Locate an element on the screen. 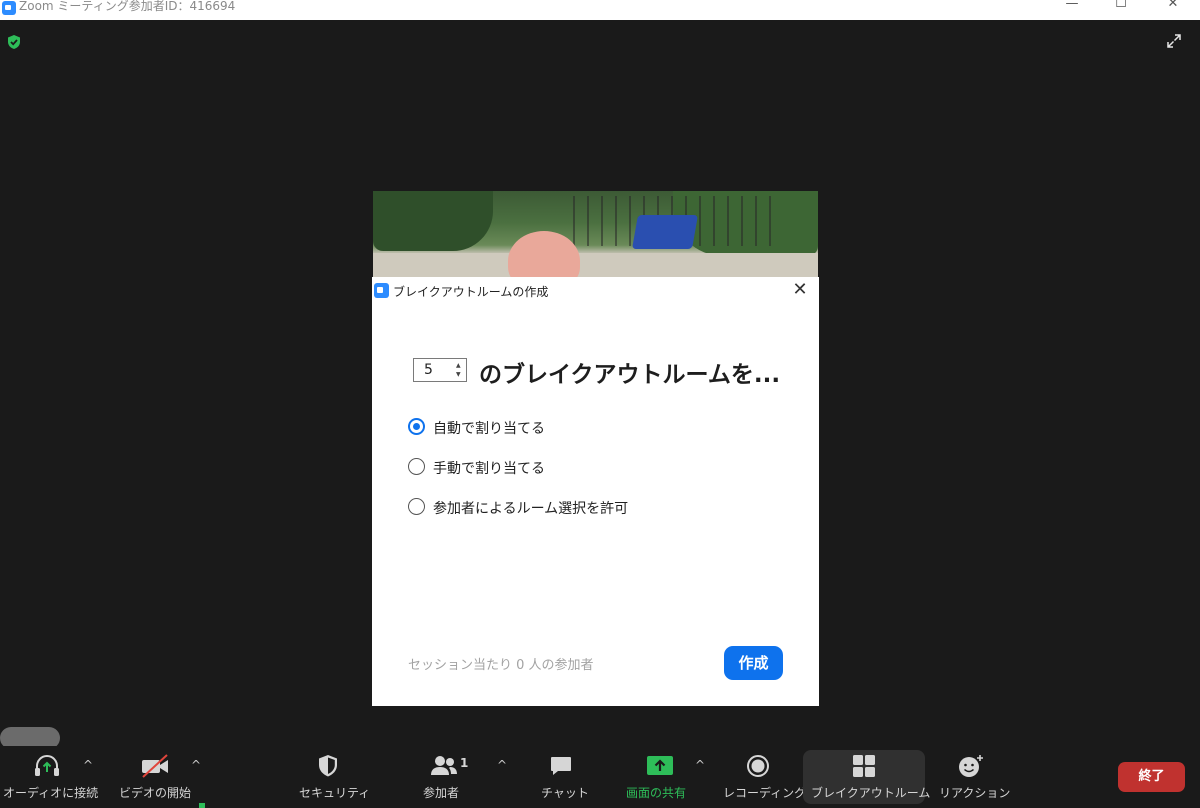  record-button: レコーディング is located at coordinates (763, 775).